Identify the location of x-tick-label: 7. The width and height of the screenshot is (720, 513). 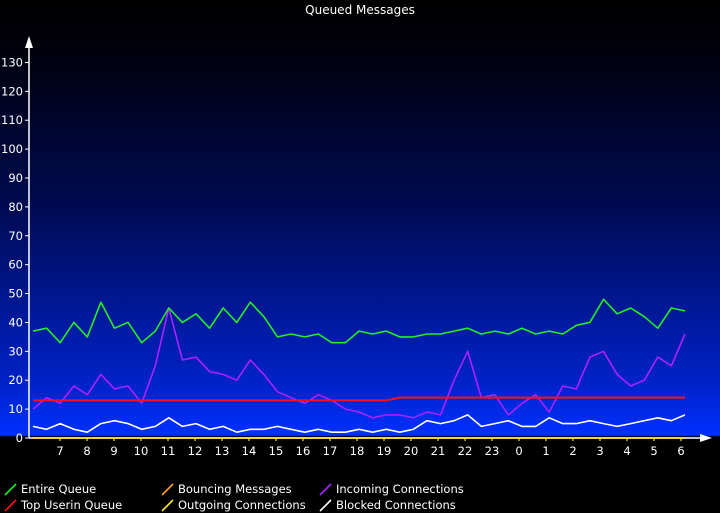
(59, 451).